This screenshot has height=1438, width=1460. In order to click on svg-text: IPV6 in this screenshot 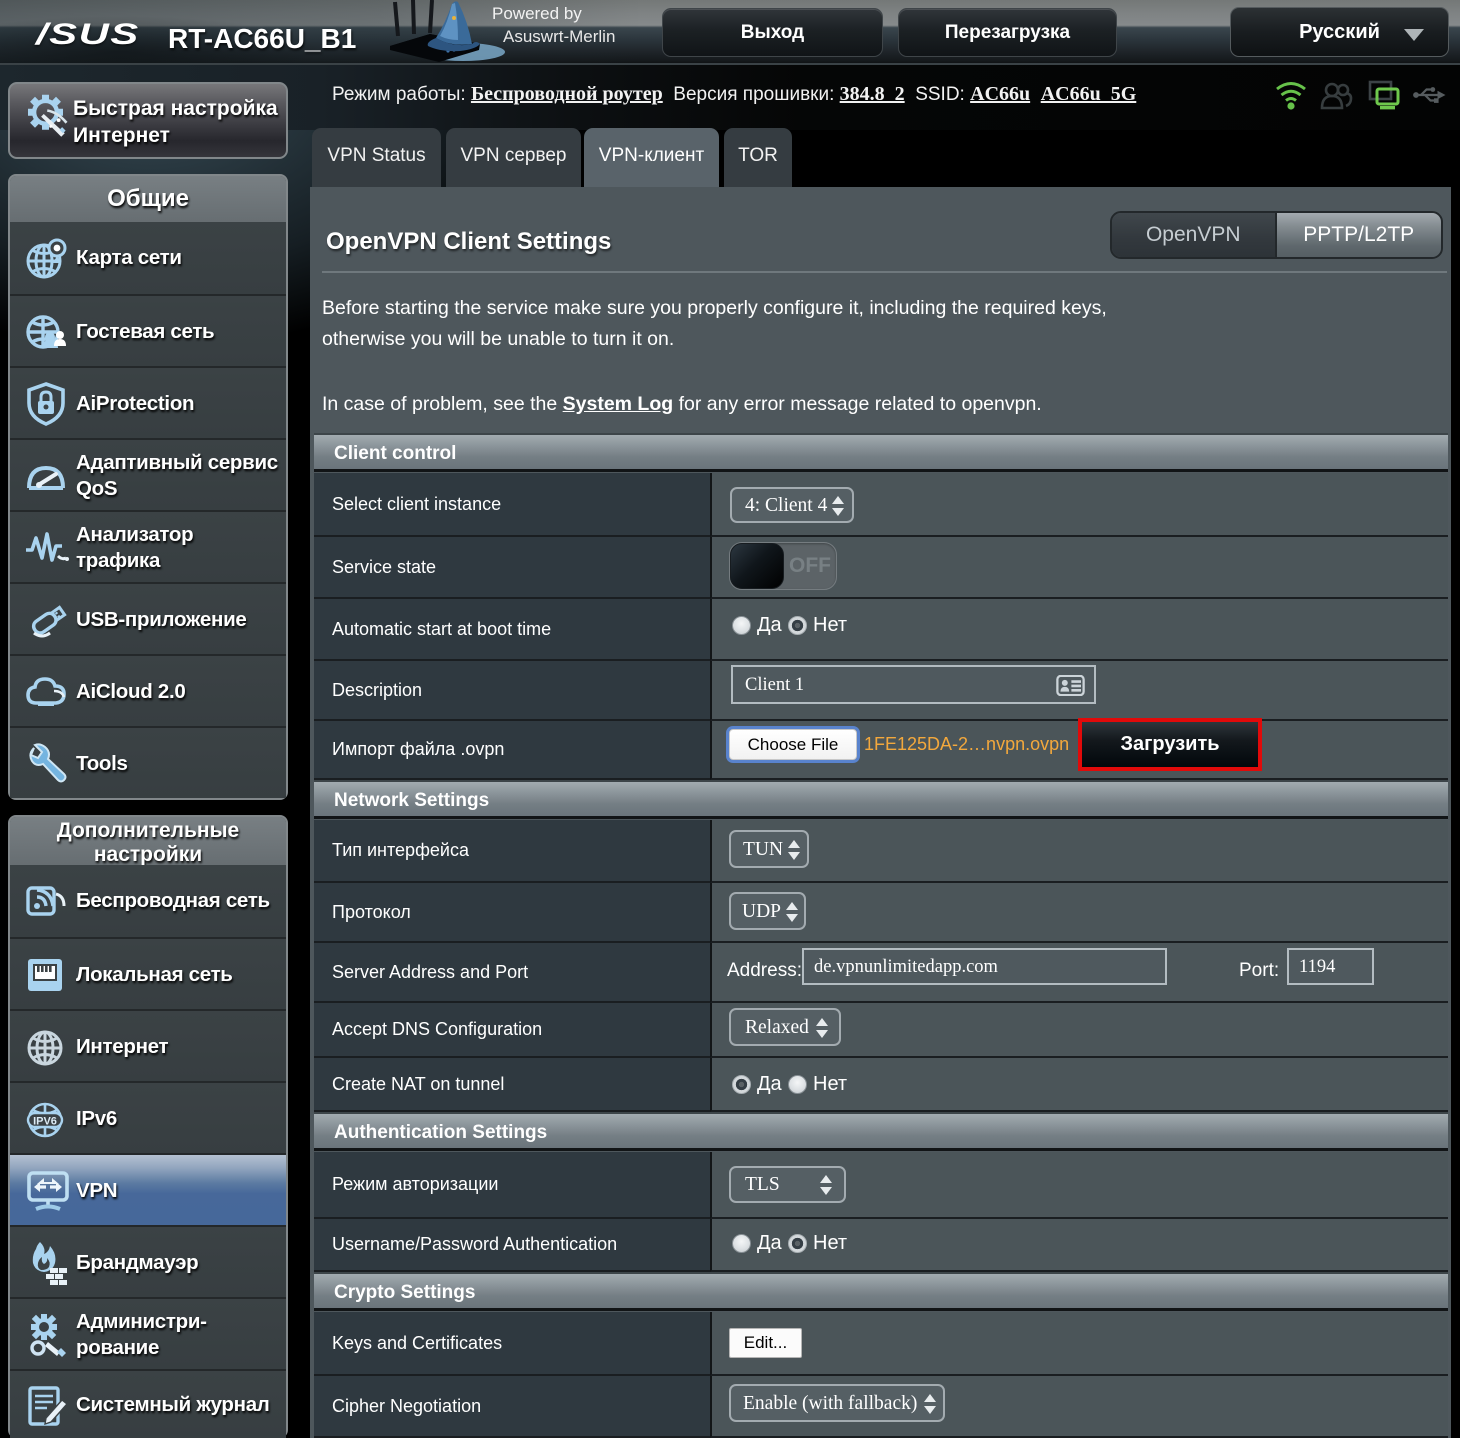, I will do `click(45, 1122)`.